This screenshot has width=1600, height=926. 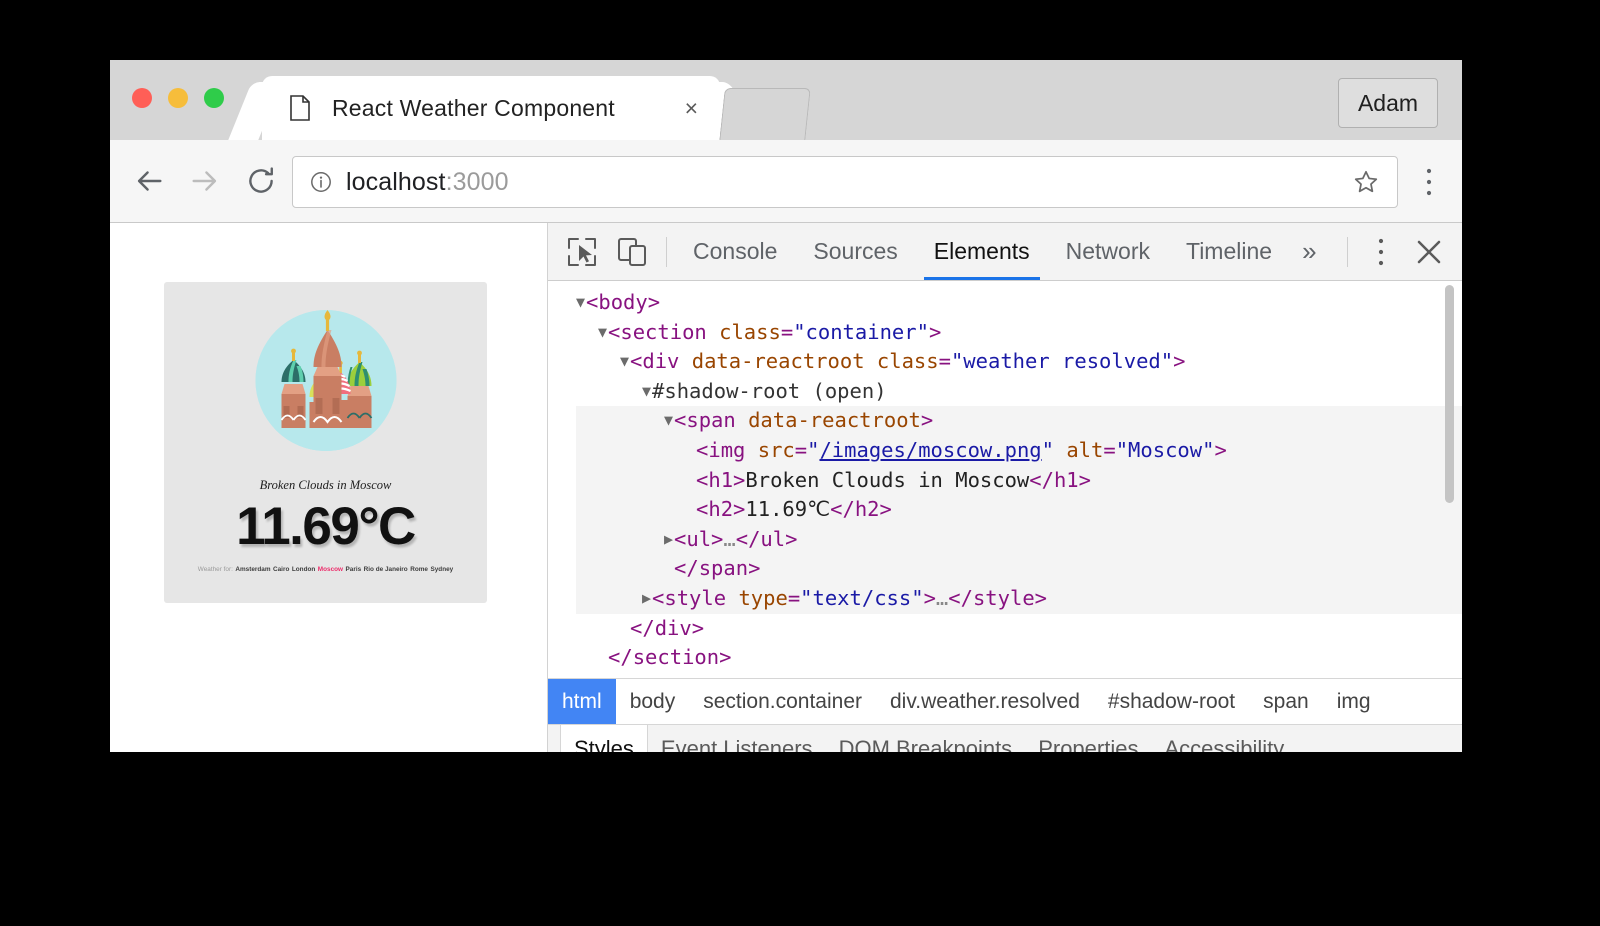 What do you see at coordinates (214, 98) in the screenshot?
I see `maximize-window-button` at bounding box center [214, 98].